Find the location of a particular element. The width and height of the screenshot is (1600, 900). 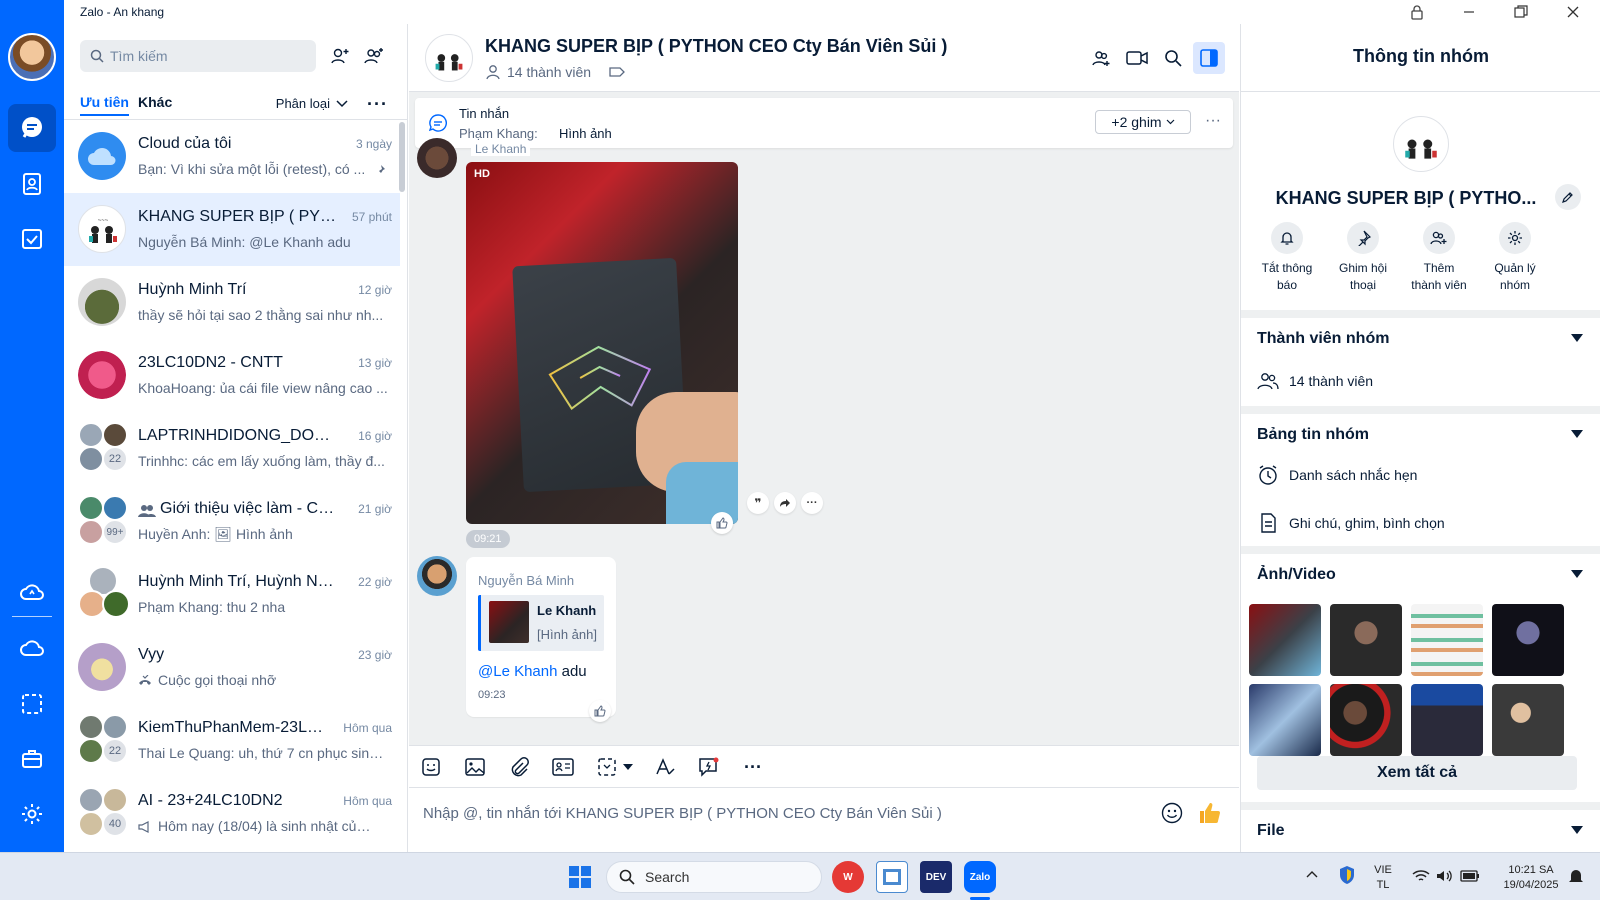

dev-app-icon: DEV is located at coordinates (936, 877).